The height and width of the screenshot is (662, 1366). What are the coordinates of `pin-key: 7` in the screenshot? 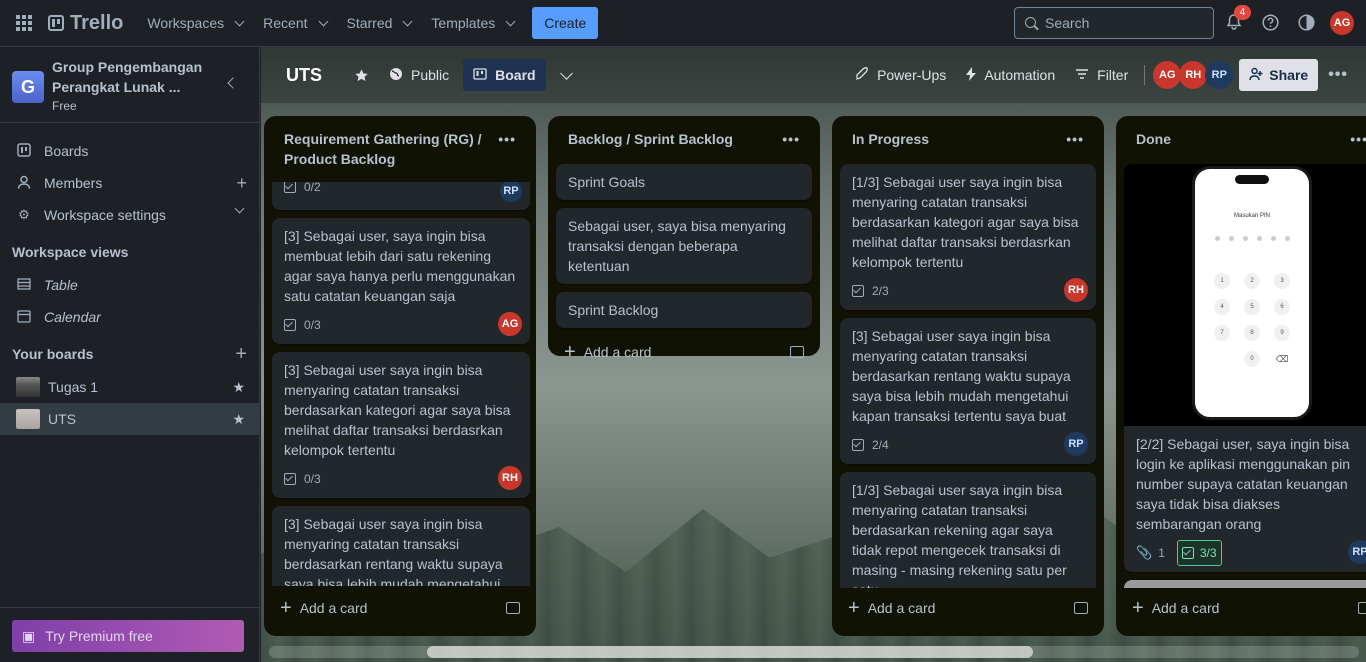 It's located at (1222, 333).